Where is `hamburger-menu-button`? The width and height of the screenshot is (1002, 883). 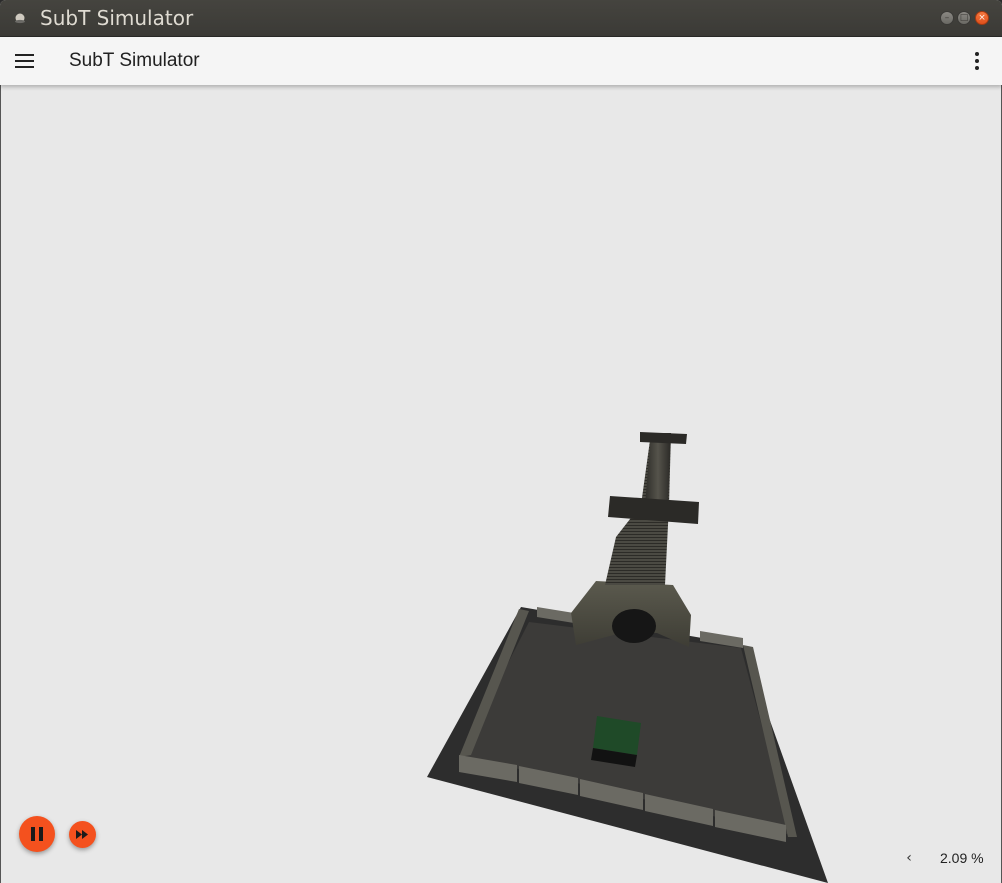
hamburger-menu-button is located at coordinates (25, 61).